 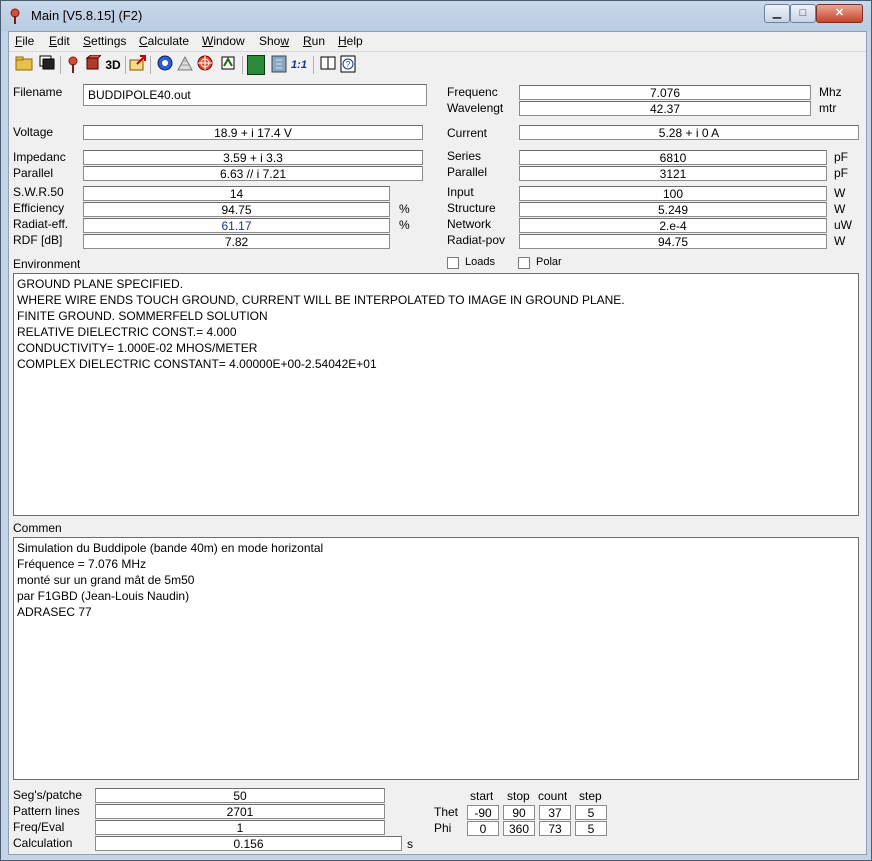 What do you see at coordinates (555, 812) in the screenshot?
I see `theta-count-field: 37` at bounding box center [555, 812].